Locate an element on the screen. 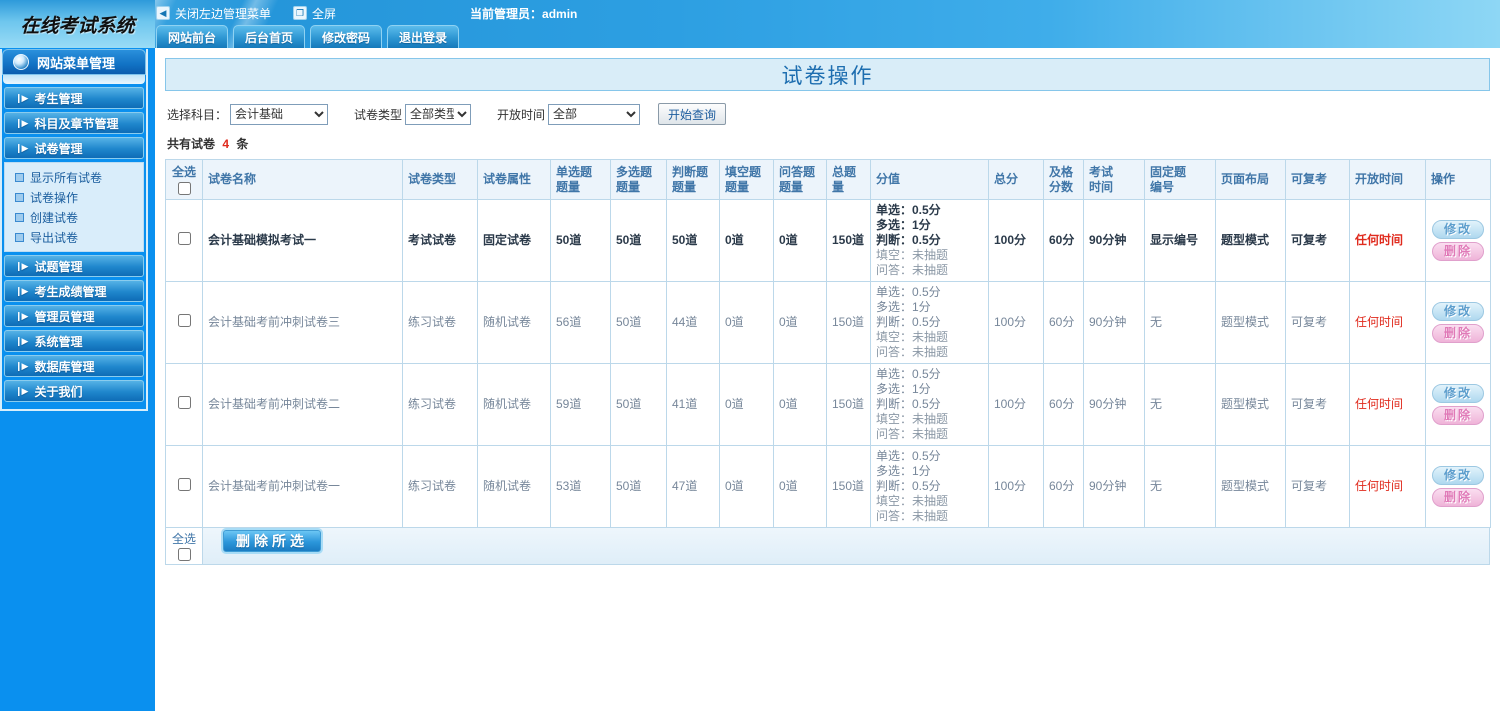 Image resolution: width=1500 pixels, height=711 pixels. summary-prefix: 共有试卷 is located at coordinates (191, 144).